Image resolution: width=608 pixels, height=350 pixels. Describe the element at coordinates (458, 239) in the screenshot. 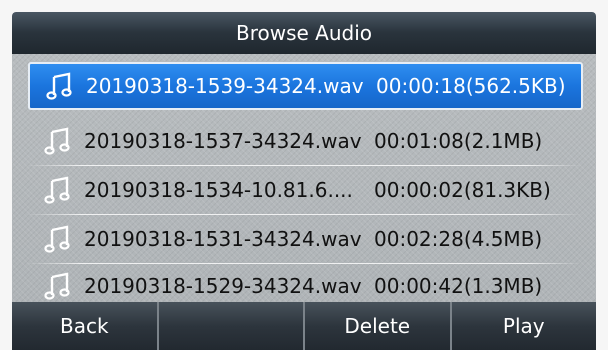

I see `file-info: 00:02:28(4.5MB)` at that location.